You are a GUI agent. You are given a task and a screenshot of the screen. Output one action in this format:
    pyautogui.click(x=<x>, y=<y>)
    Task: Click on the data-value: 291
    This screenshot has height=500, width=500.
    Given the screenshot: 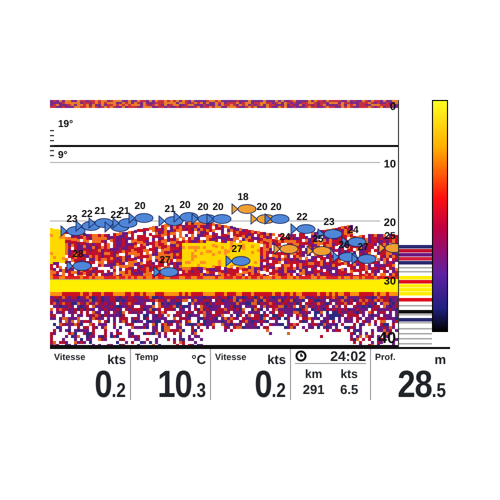 What is the action you would take?
    pyautogui.click(x=313, y=389)
    